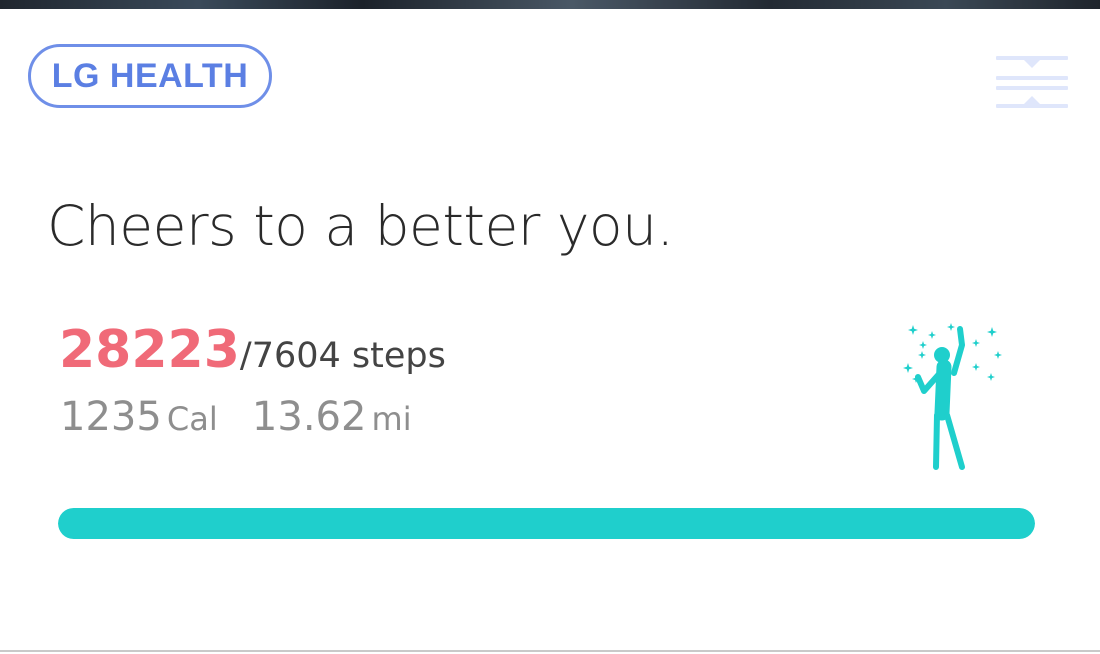 This screenshot has height=654, width=1100. I want to click on collapse-menu-icon-graphic, so click(1032, 82).